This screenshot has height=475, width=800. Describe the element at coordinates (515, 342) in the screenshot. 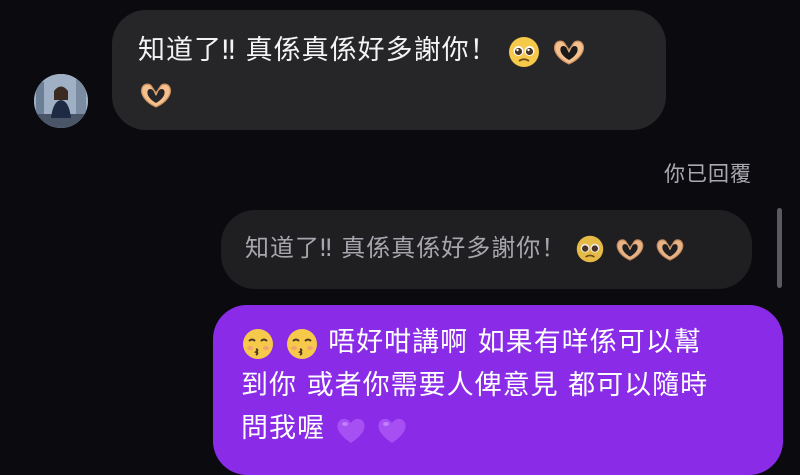

I see `outgoing-message-line-1: 唔好咁講啊 如果有咩係可以幫` at that location.